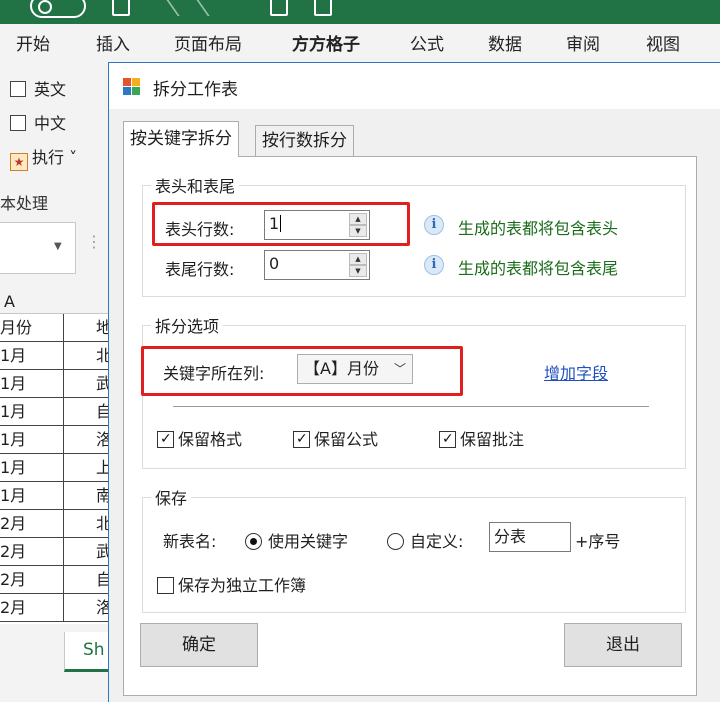 This screenshot has width=720, height=702. What do you see at coordinates (414, 86) in the screenshot?
I see `dialog-titlebar: 拆分工作表` at bounding box center [414, 86].